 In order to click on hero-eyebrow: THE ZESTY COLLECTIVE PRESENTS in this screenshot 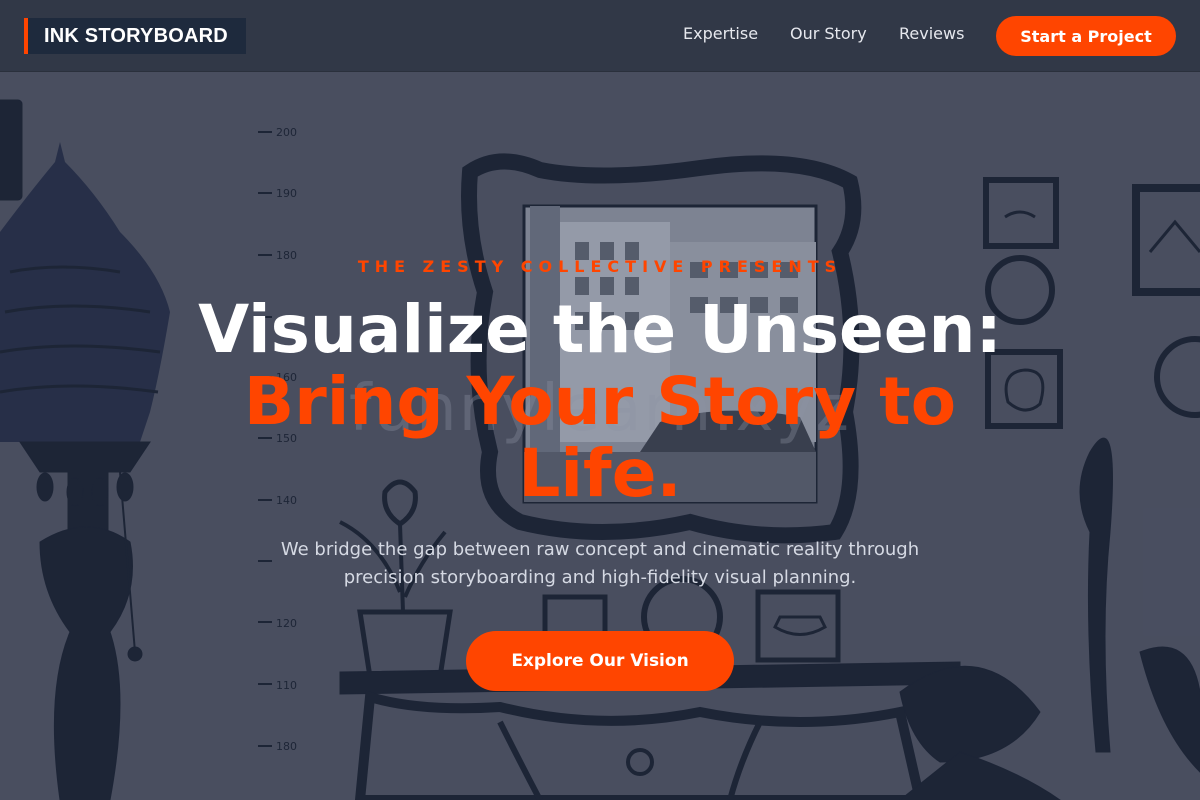, I will do `click(600, 266)`.